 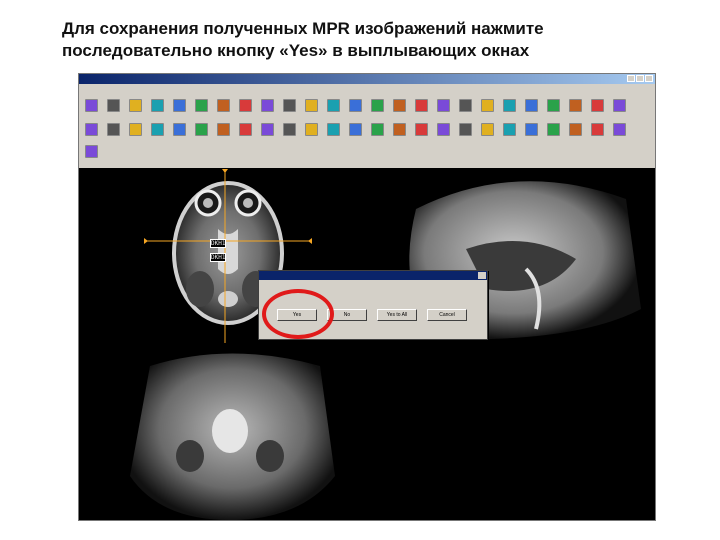 What do you see at coordinates (373, 275) in the screenshot?
I see `dialog-title-bar` at bounding box center [373, 275].